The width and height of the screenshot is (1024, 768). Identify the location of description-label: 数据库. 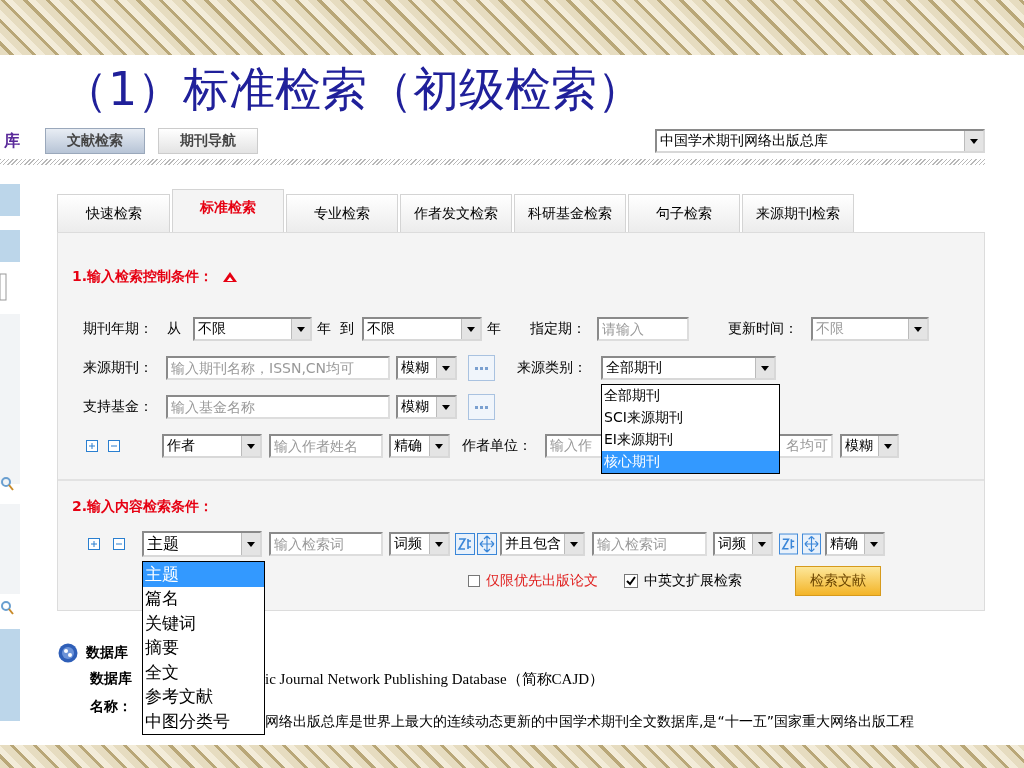
(111, 679).